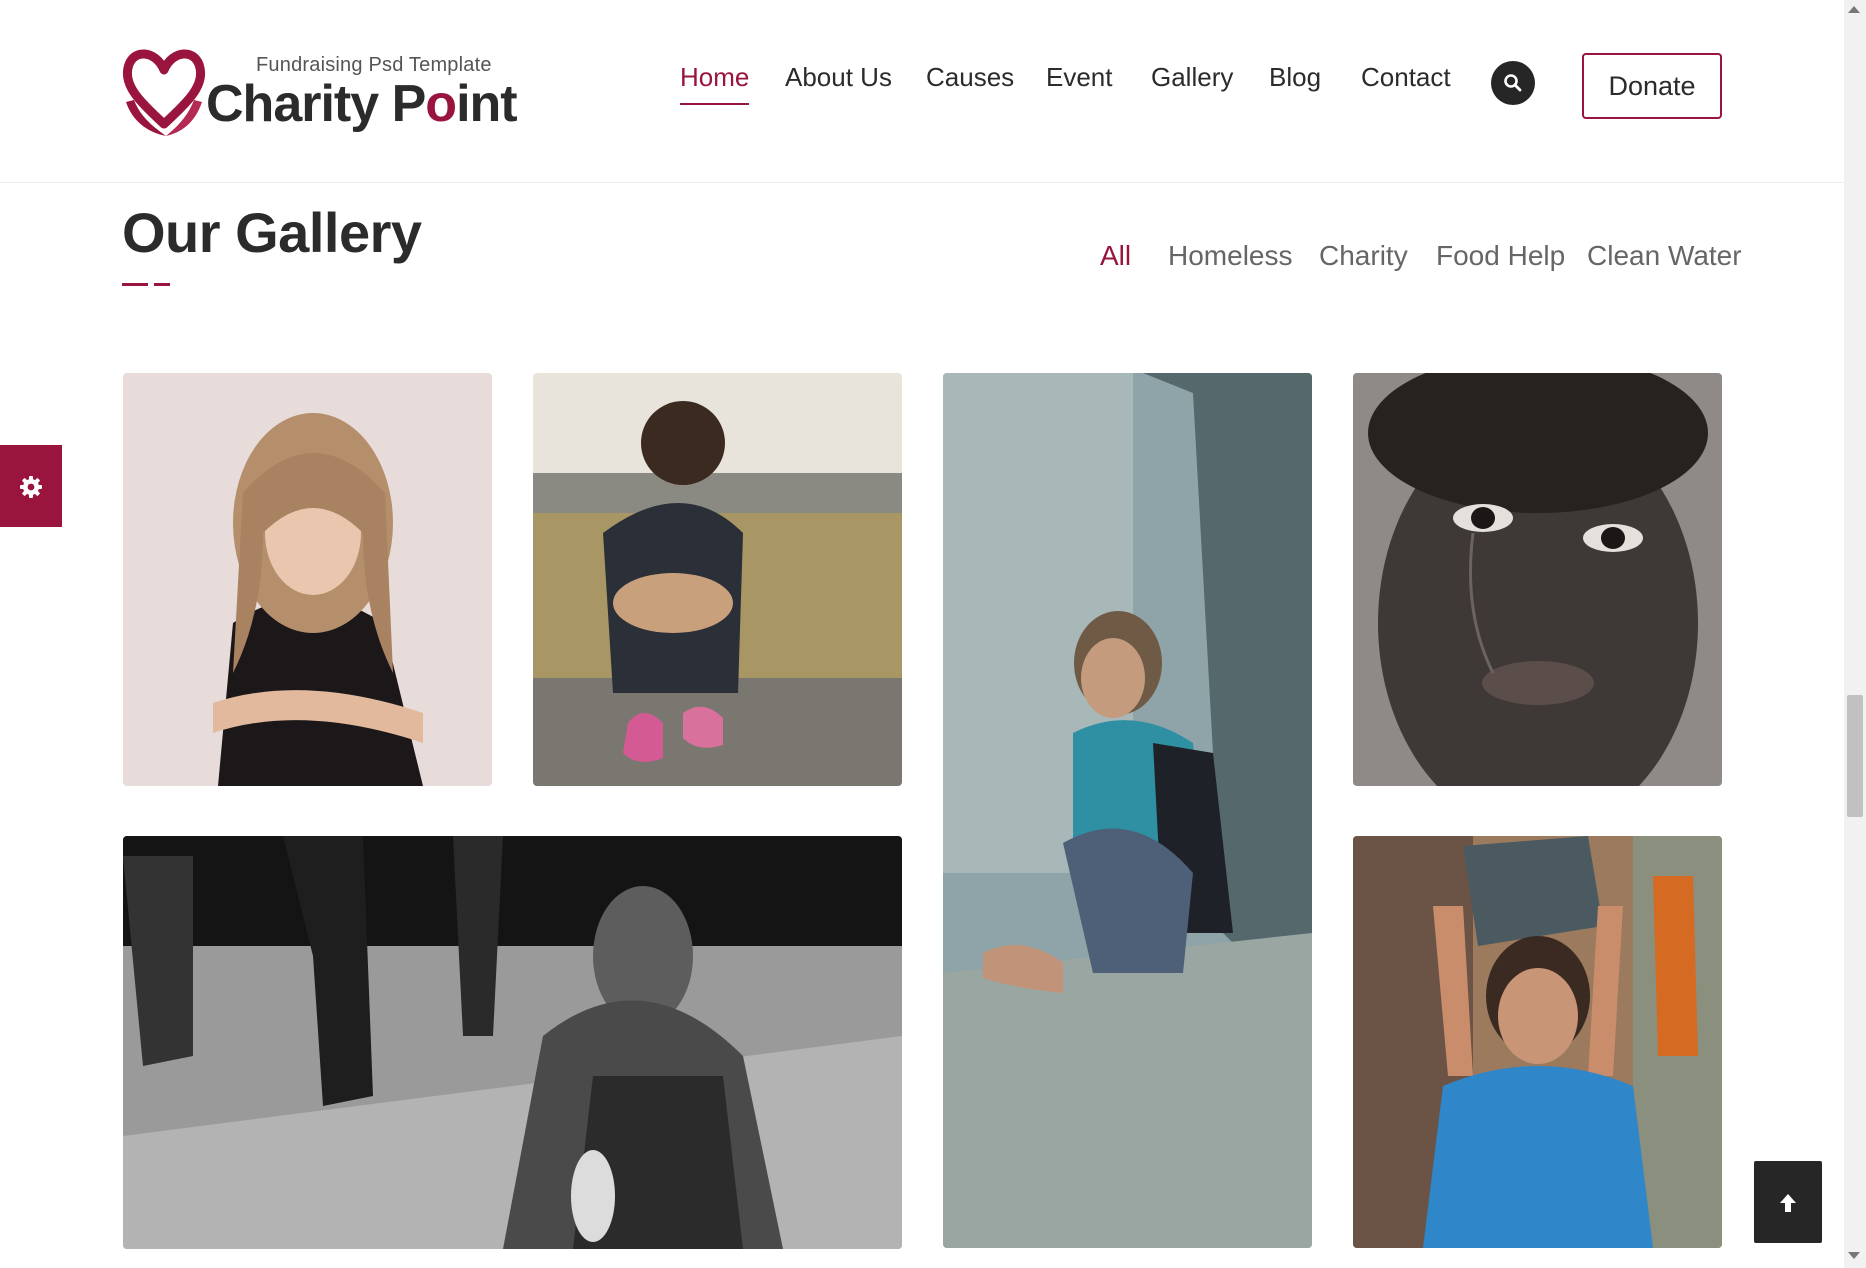 Image resolution: width=1866 pixels, height=1268 pixels. What do you see at coordinates (1406, 82) in the screenshot?
I see `nav-item-contact: Contact` at bounding box center [1406, 82].